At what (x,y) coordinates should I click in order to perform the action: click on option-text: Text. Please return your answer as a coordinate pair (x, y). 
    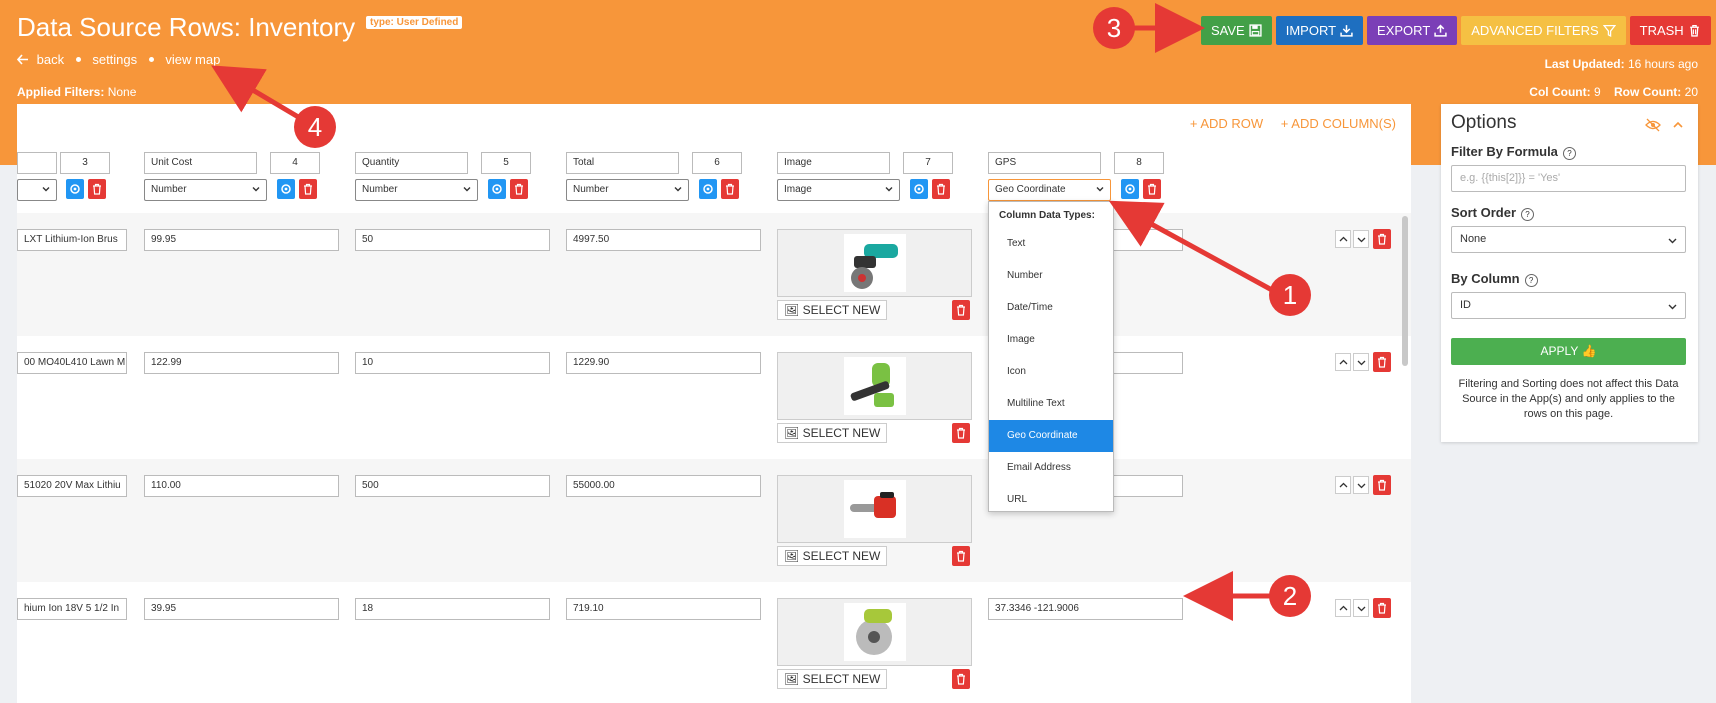
    Looking at the image, I should click on (1051, 244).